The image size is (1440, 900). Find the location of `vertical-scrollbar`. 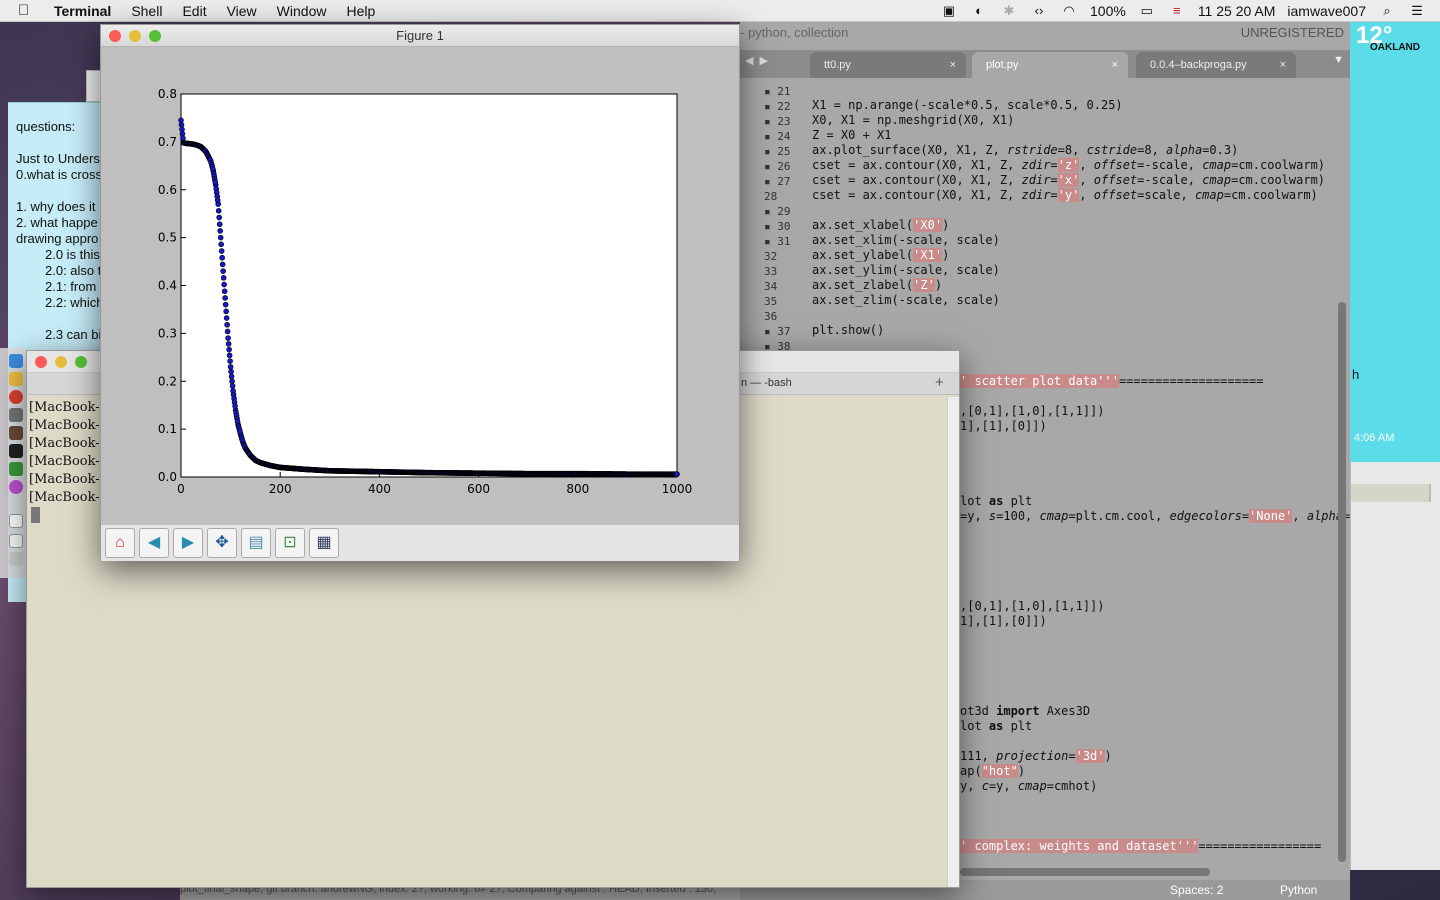

vertical-scrollbar is located at coordinates (1342, 582).